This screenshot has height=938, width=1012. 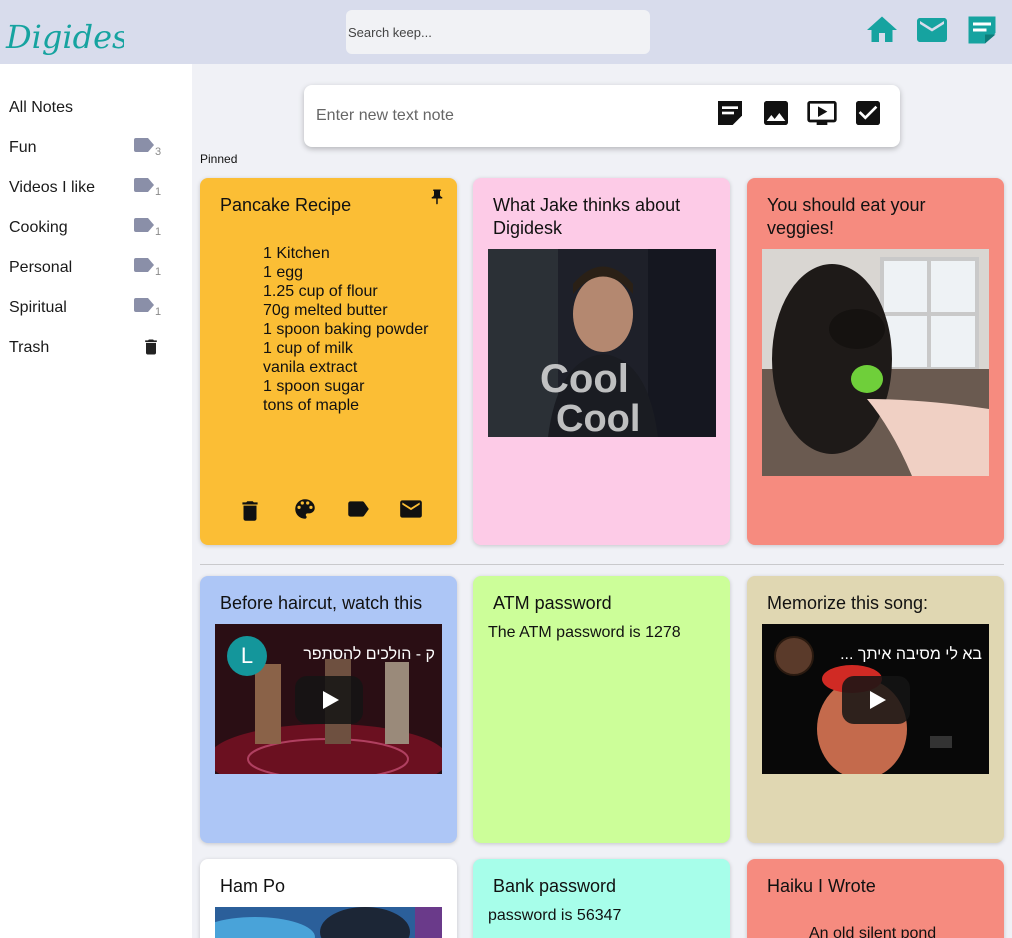 I want to click on trash-icon, so click(x=151, y=347).